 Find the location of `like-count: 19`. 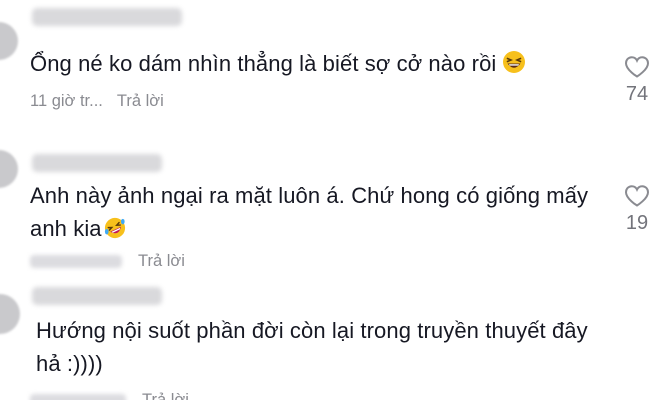

like-count: 19 is located at coordinates (637, 223).